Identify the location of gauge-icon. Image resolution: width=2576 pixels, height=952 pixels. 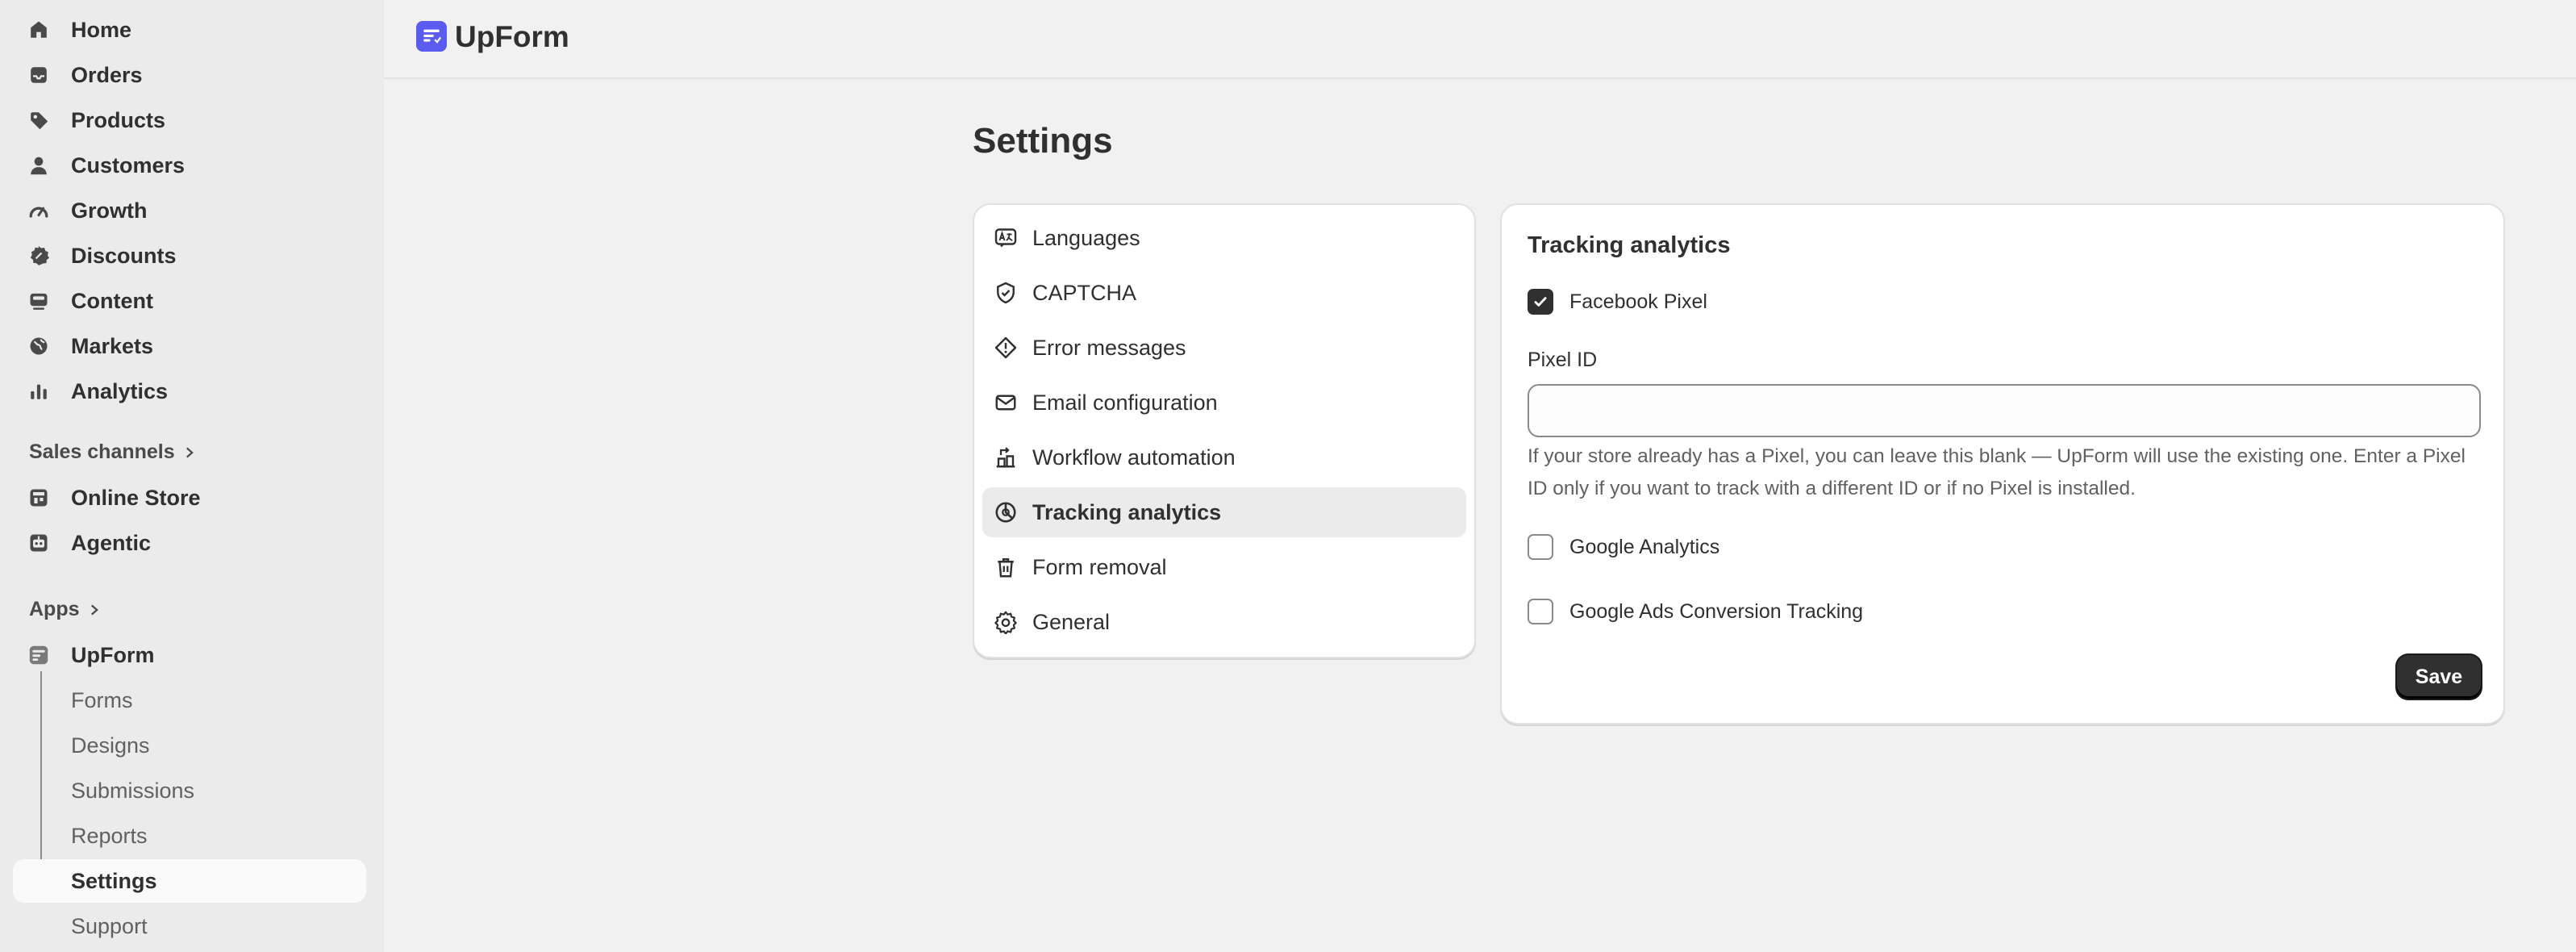
(38, 211).